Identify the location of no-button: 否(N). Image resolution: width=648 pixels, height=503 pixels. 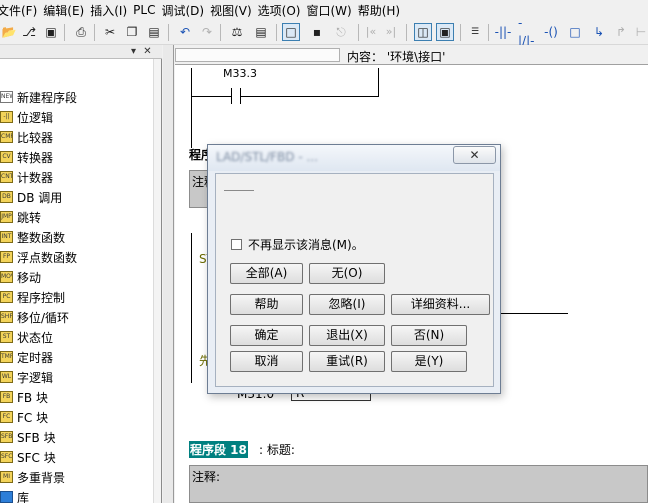
(429, 335).